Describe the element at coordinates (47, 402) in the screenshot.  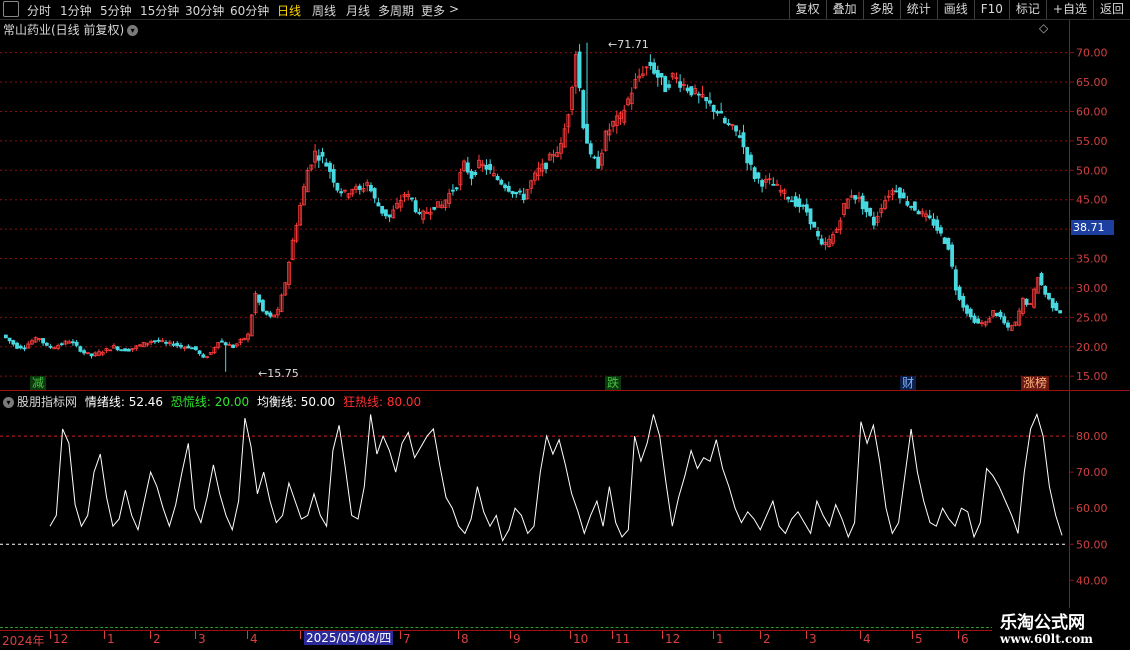
I see `indicator-name: 股朋指标网` at that location.